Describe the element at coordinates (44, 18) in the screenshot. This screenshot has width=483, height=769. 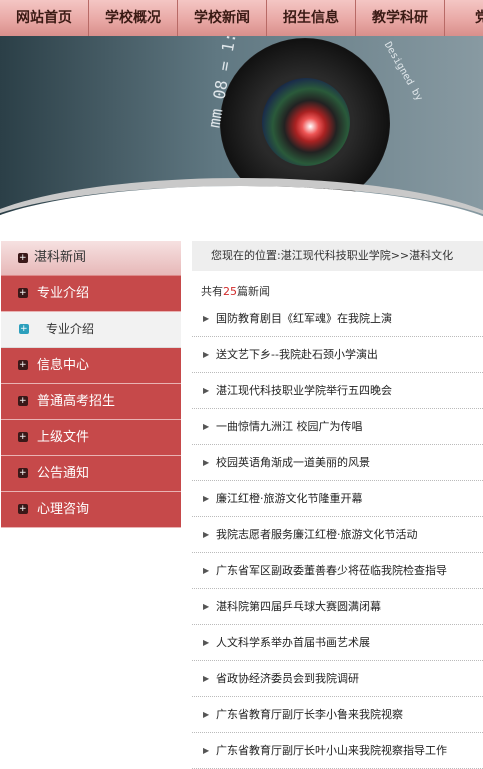
I see `nav-home: 网站首页` at that location.